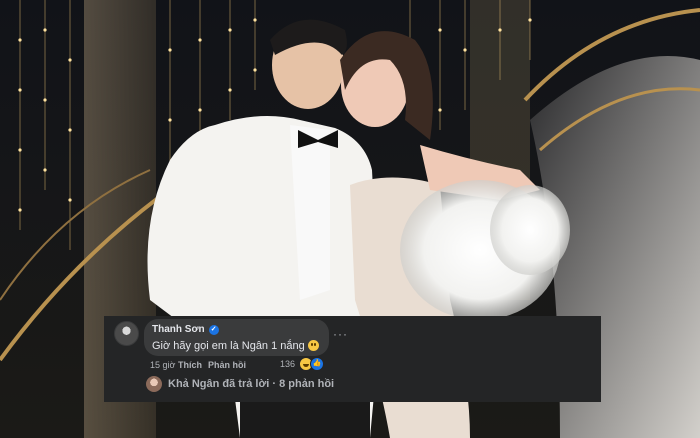 The height and width of the screenshot is (438, 700). Describe the element at coordinates (302, 364) in the screenshot. I see `reaction-summary: 136 👍` at that location.